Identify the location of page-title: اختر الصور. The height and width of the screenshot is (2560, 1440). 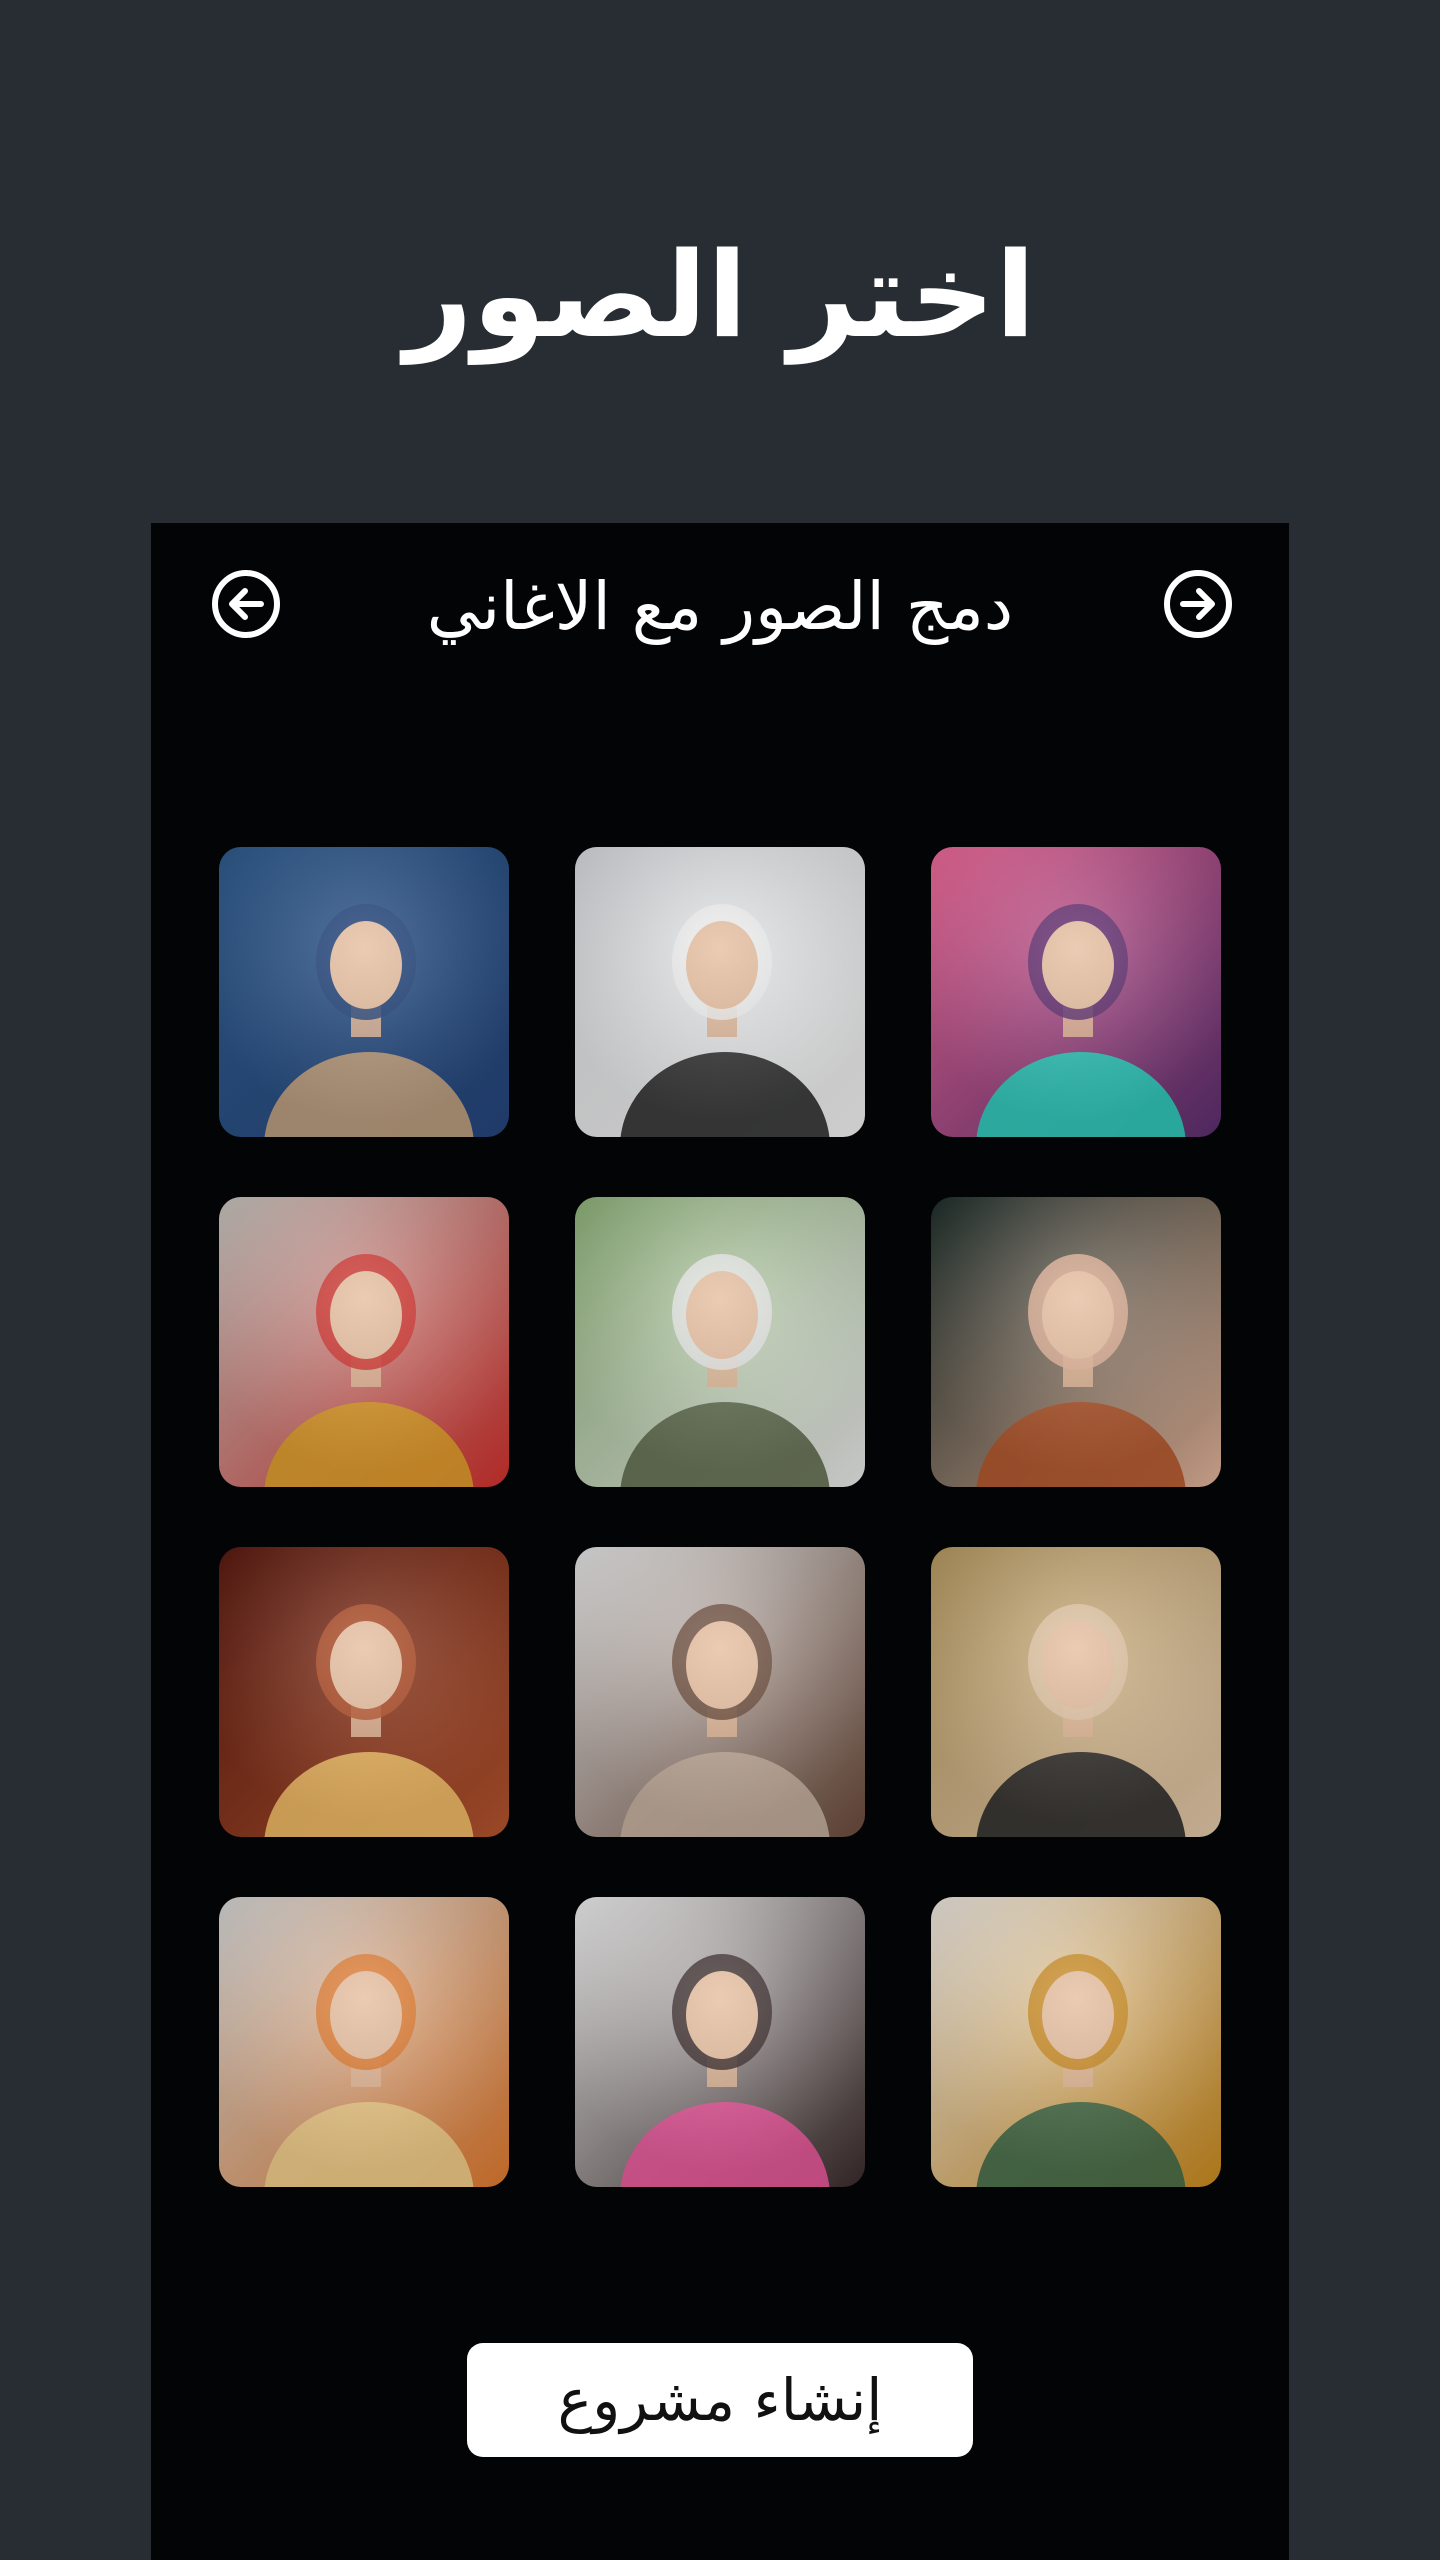
(720, 295).